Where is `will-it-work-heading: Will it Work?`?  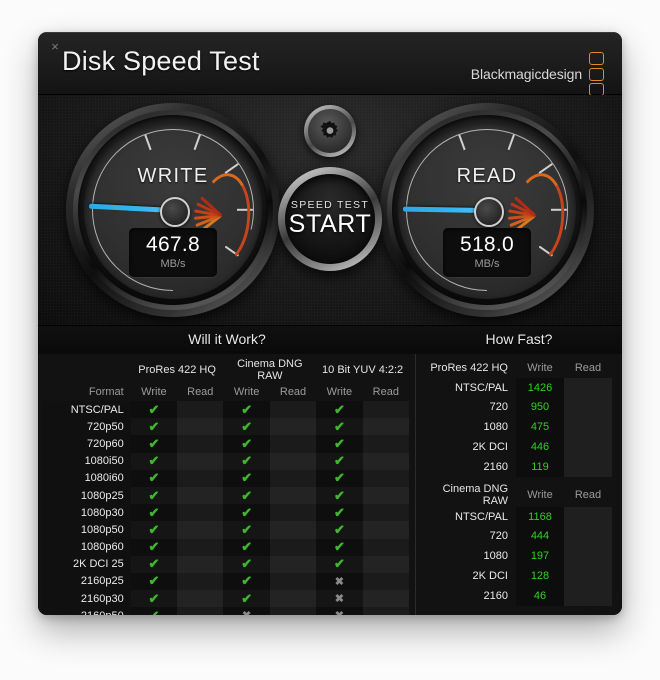 will-it-work-heading: Will it Work? is located at coordinates (227, 339).